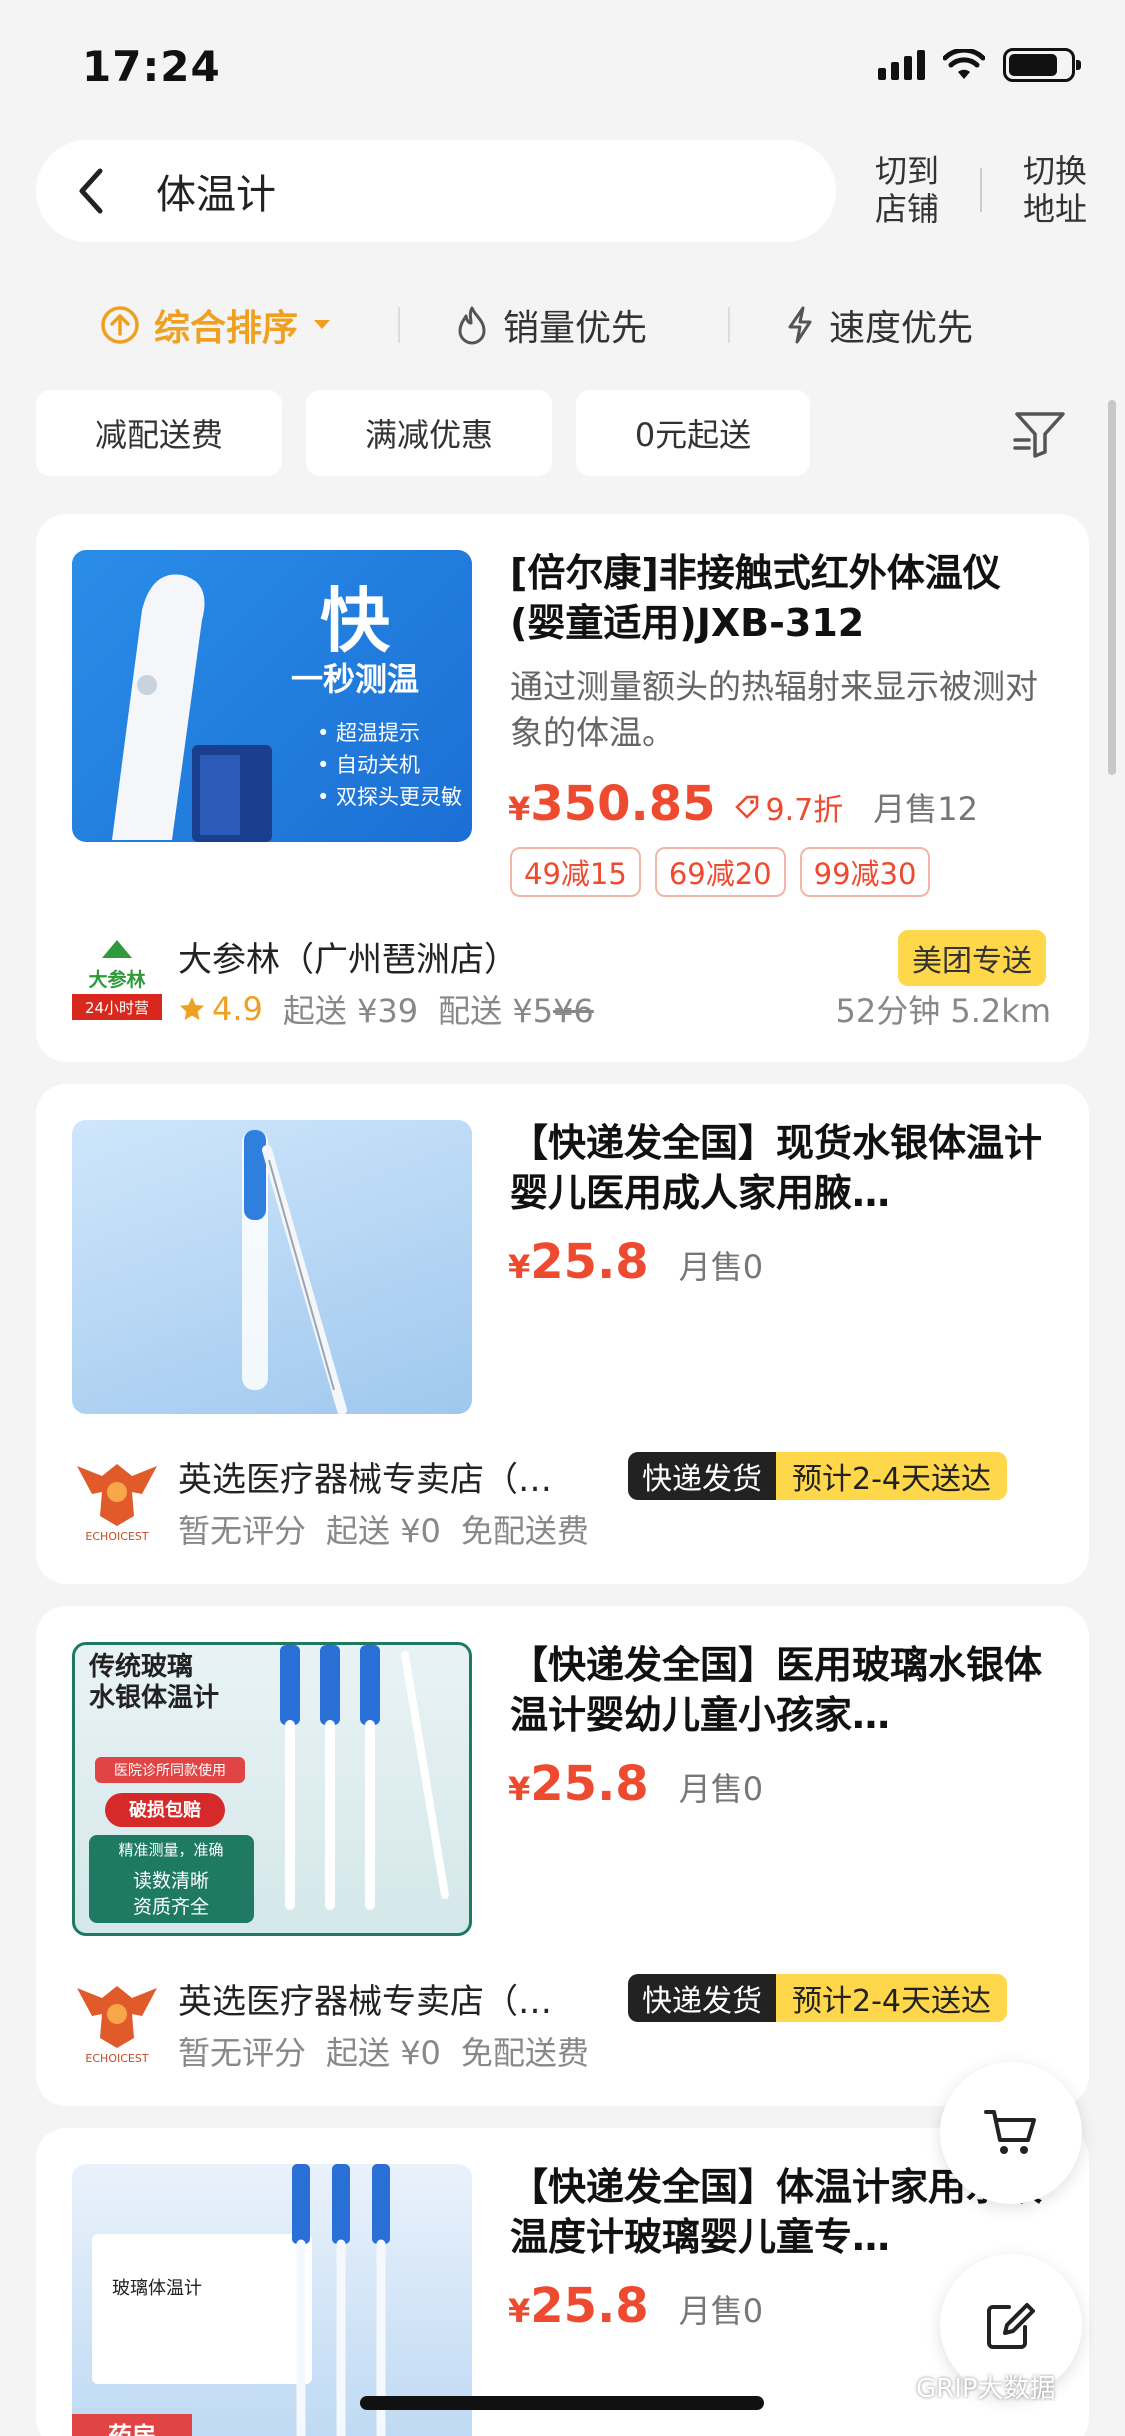  Describe the element at coordinates (964, 64) in the screenshot. I see `wifi-icon` at that location.